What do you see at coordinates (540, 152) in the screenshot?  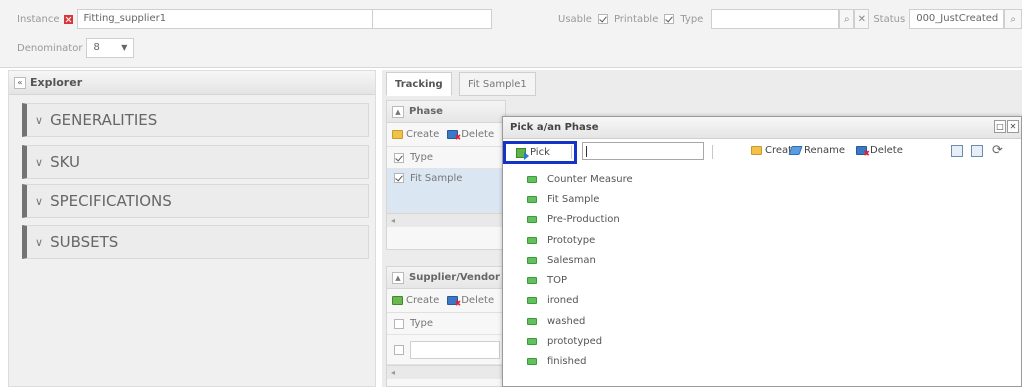 I see `pick-button: Pick` at bounding box center [540, 152].